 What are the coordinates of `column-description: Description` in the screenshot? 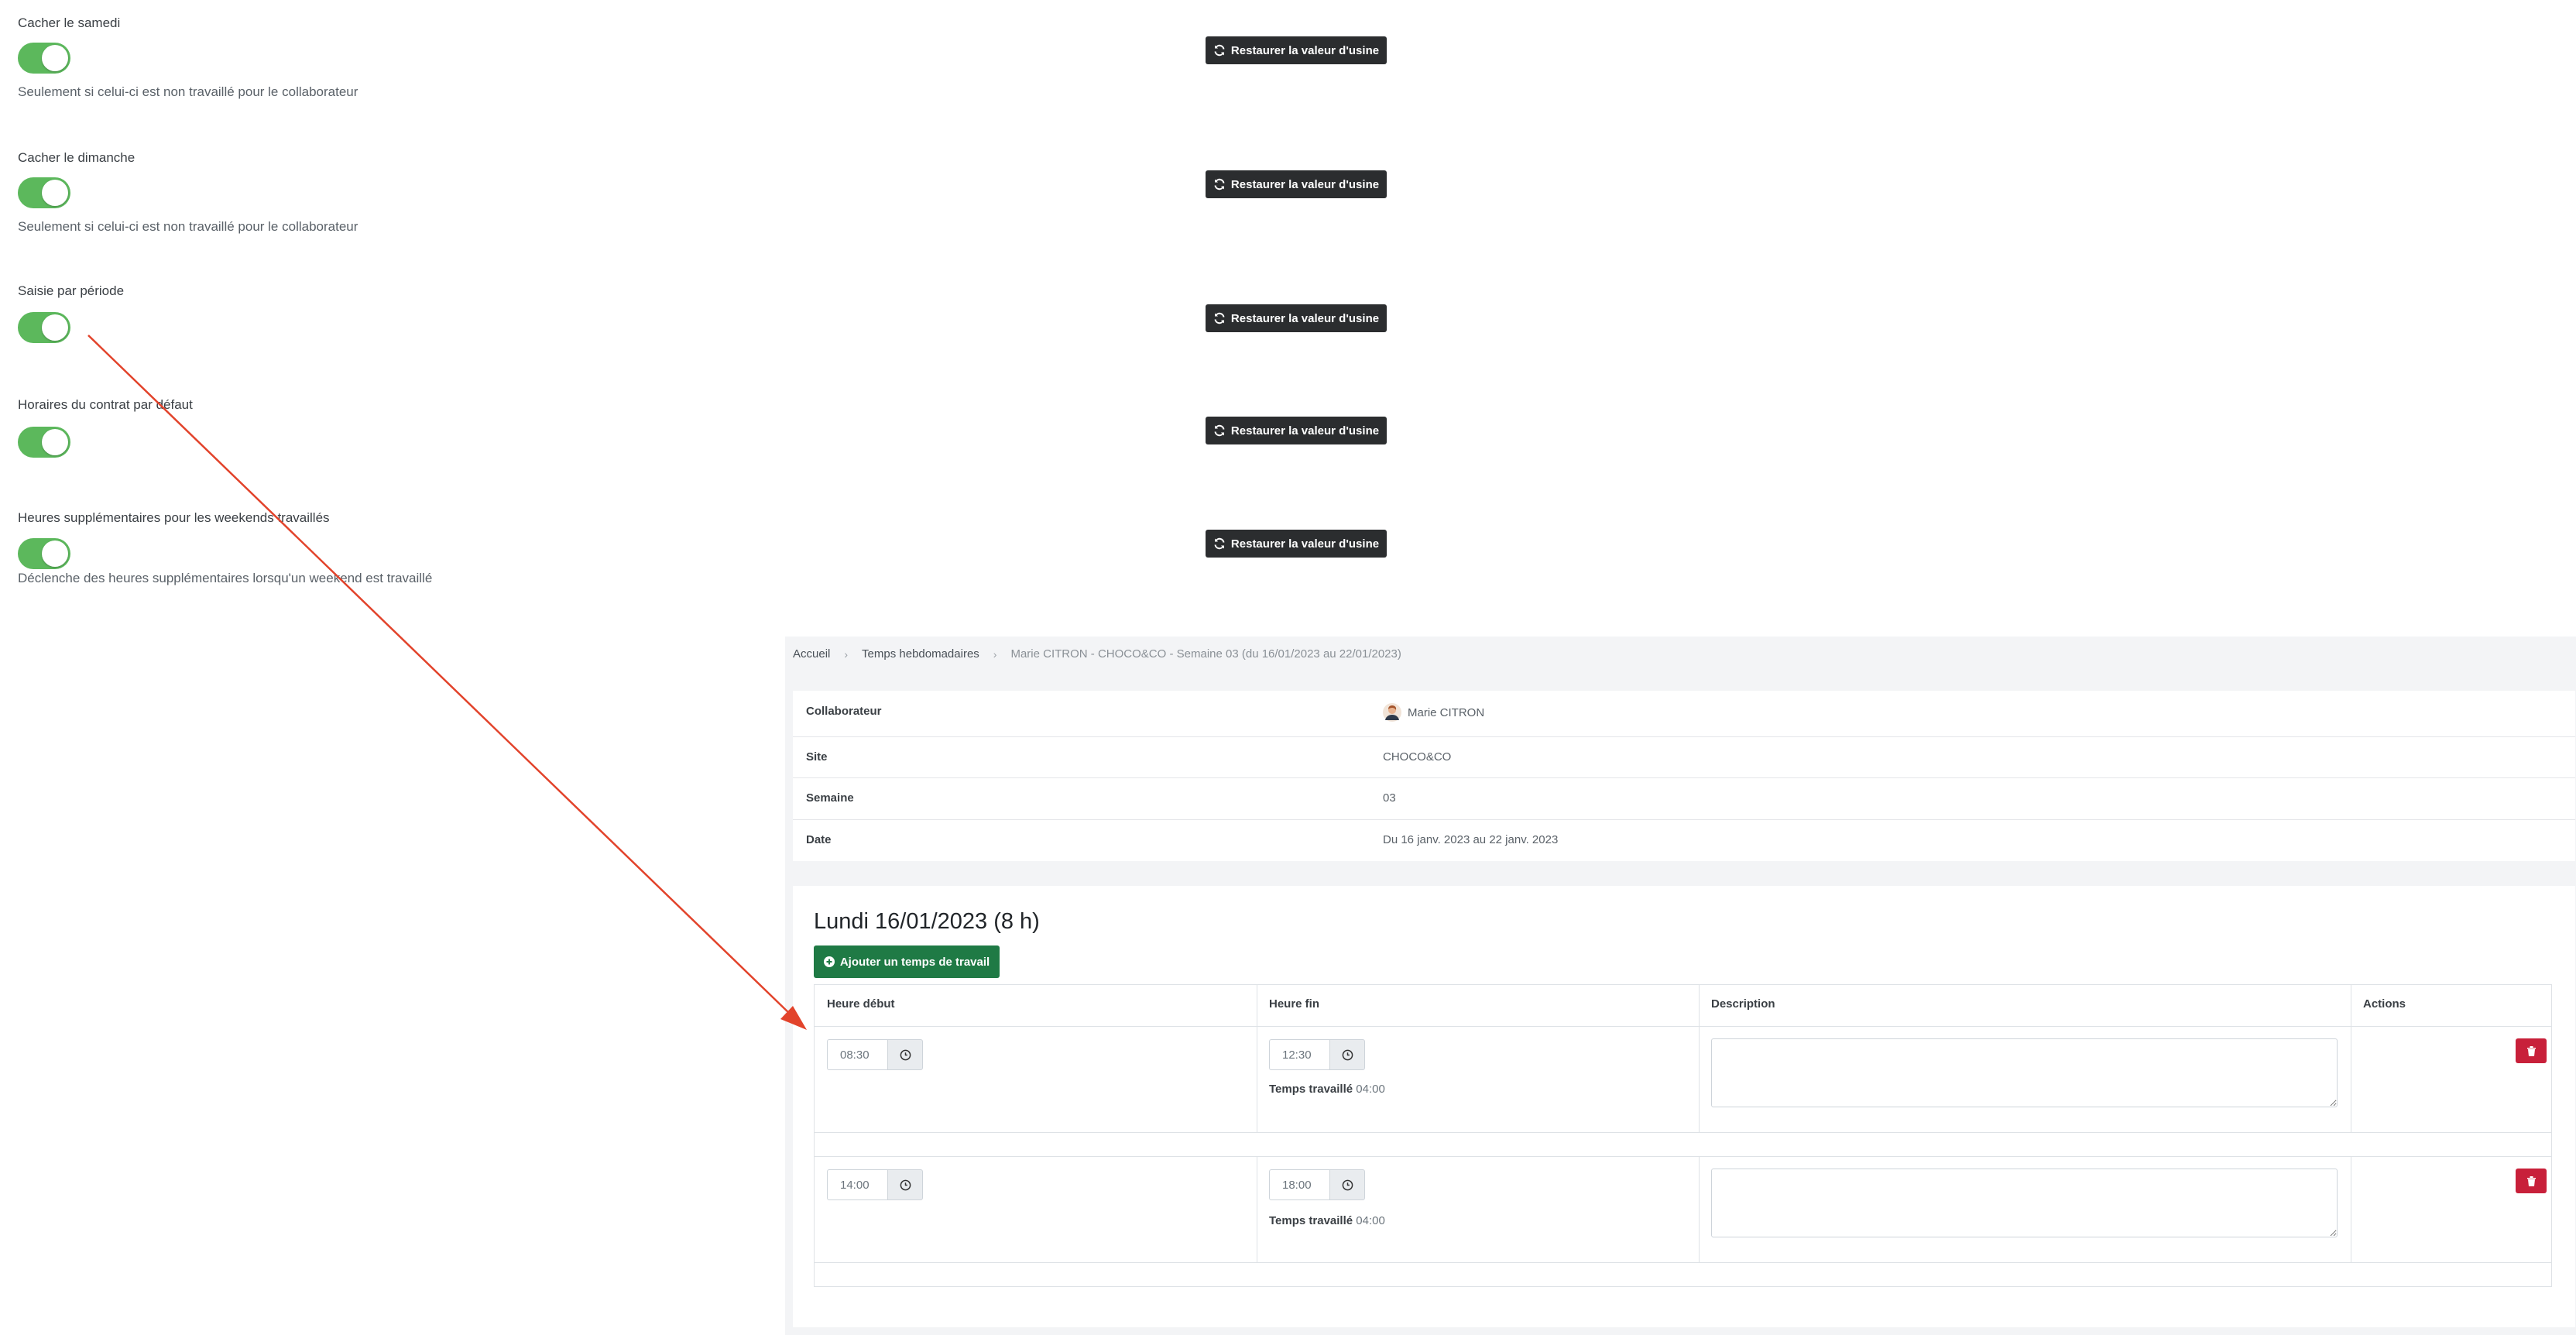 It's located at (1743, 1004).